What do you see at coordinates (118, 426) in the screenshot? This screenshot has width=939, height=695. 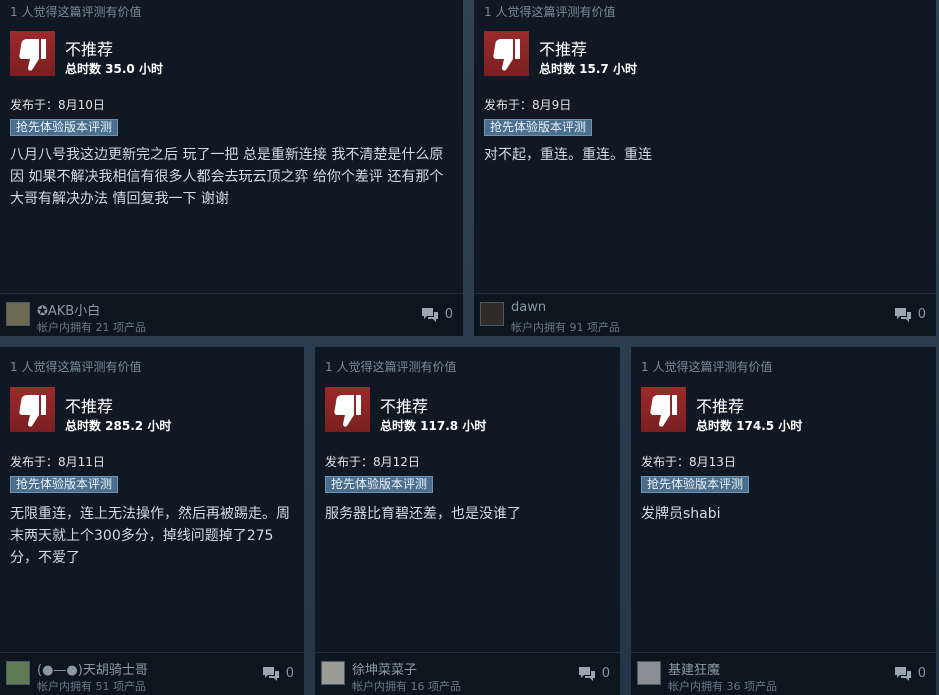 I see `hours-played: 总时数 285.2 小时` at bounding box center [118, 426].